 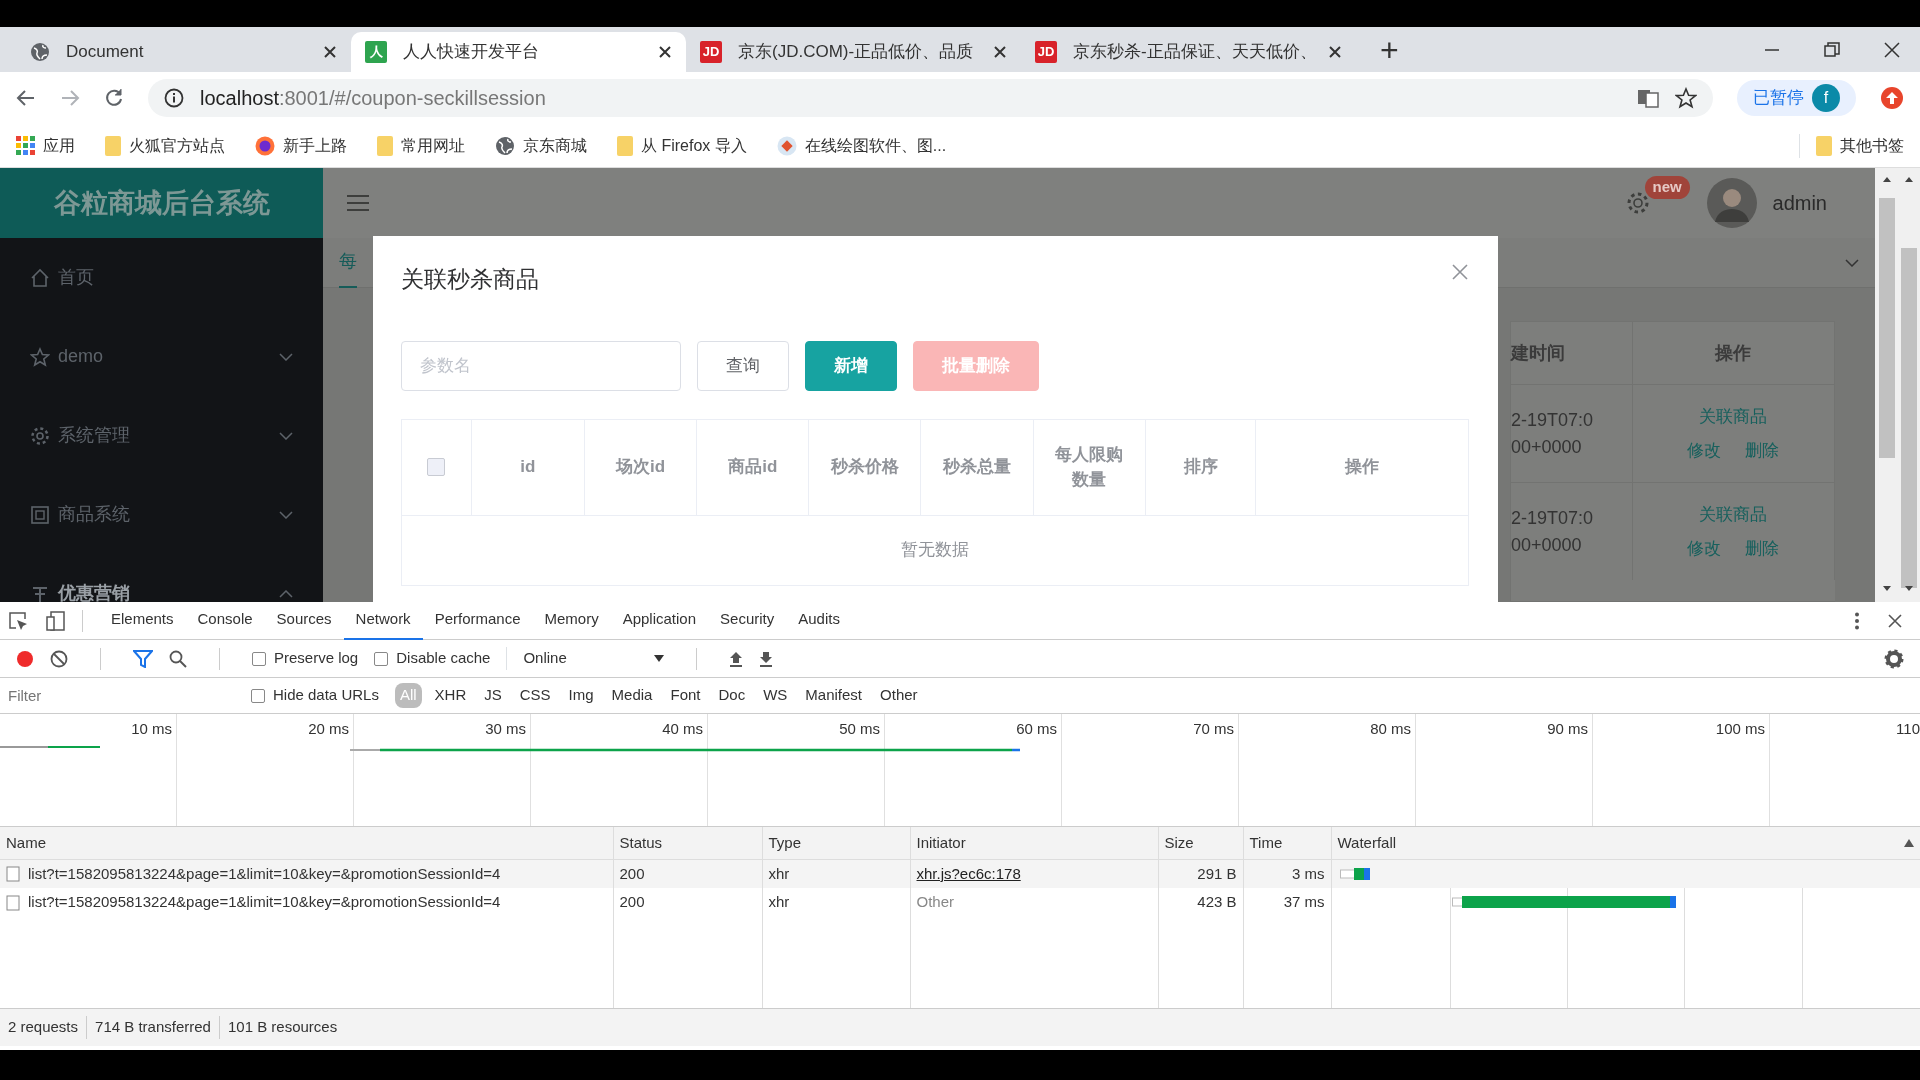 I want to click on clear-icon, so click(x=59, y=658).